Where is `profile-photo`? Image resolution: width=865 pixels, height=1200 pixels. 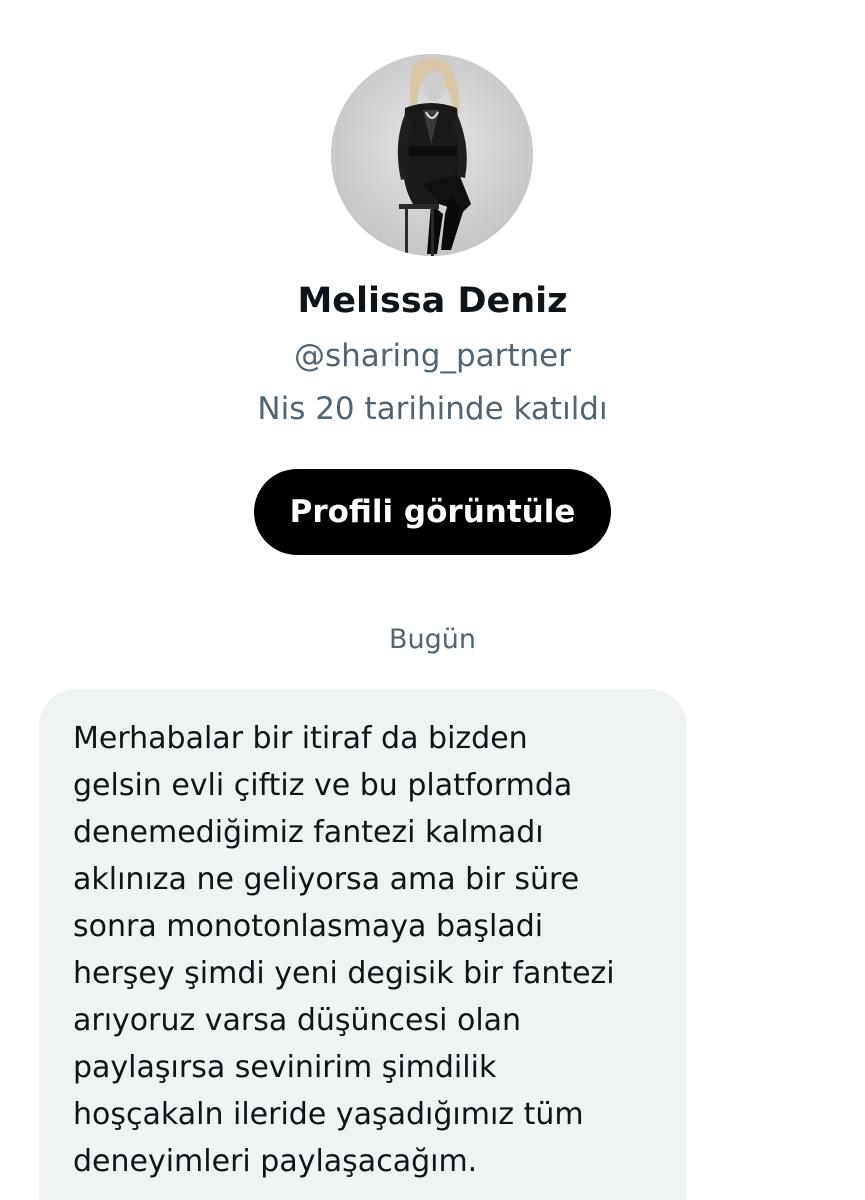
profile-photo is located at coordinates (432, 155).